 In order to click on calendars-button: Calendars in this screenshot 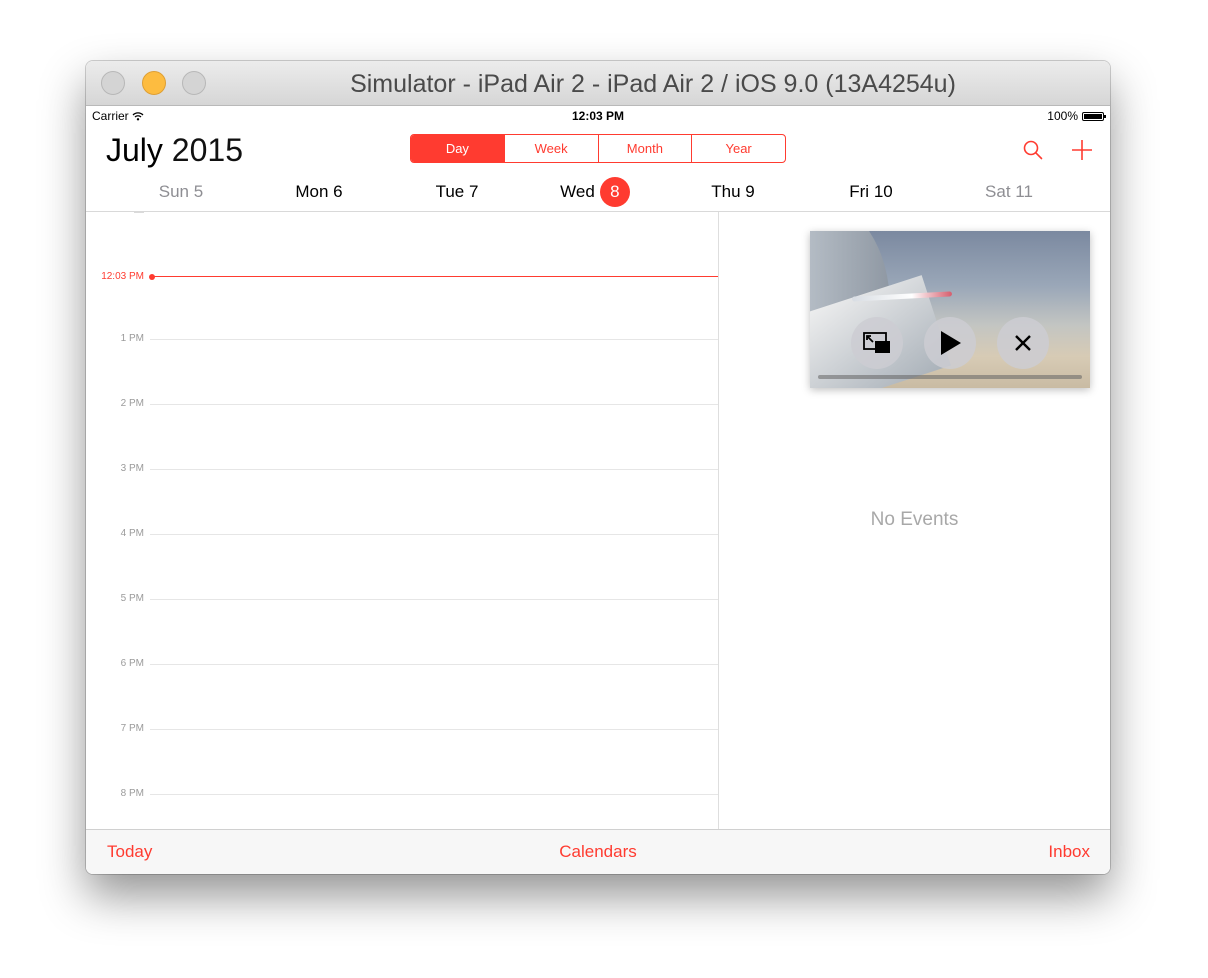, I will do `click(598, 852)`.